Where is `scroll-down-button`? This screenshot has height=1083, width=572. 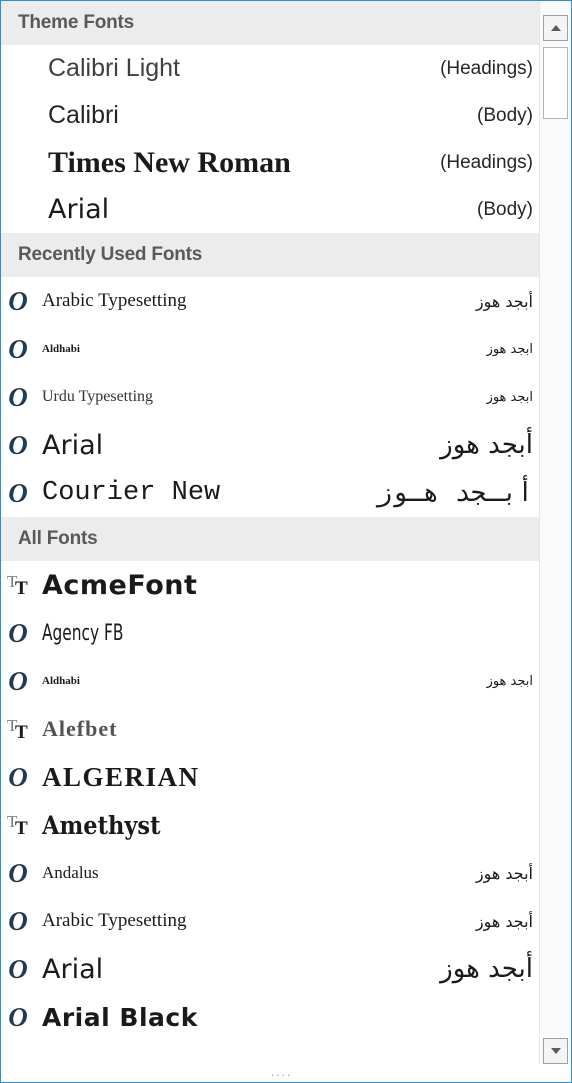
scroll-down-button is located at coordinates (555, 1051).